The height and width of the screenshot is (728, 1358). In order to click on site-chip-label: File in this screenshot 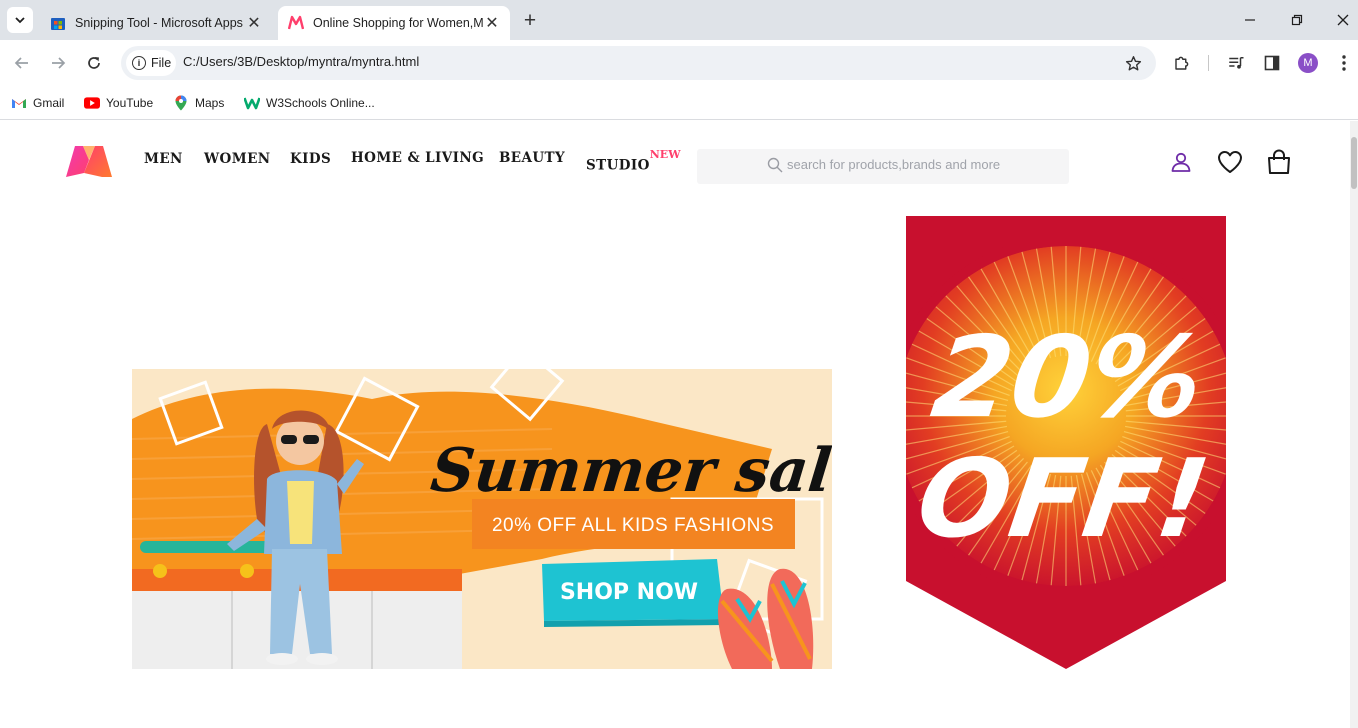, I will do `click(161, 63)`.